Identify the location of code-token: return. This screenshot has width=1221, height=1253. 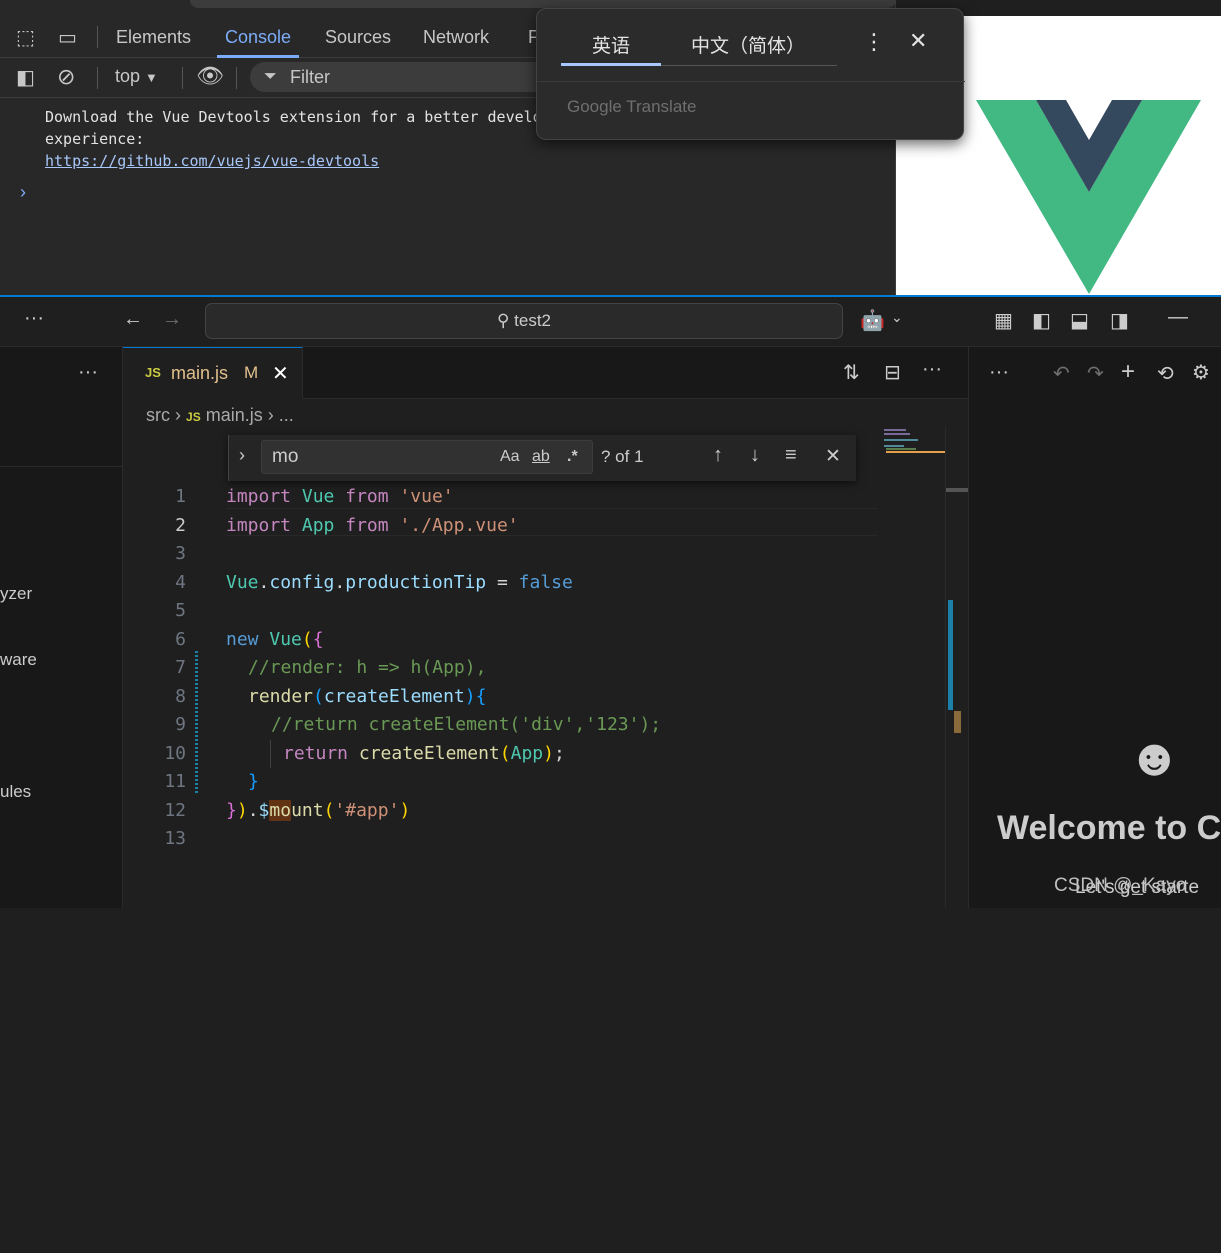
(316, 753).